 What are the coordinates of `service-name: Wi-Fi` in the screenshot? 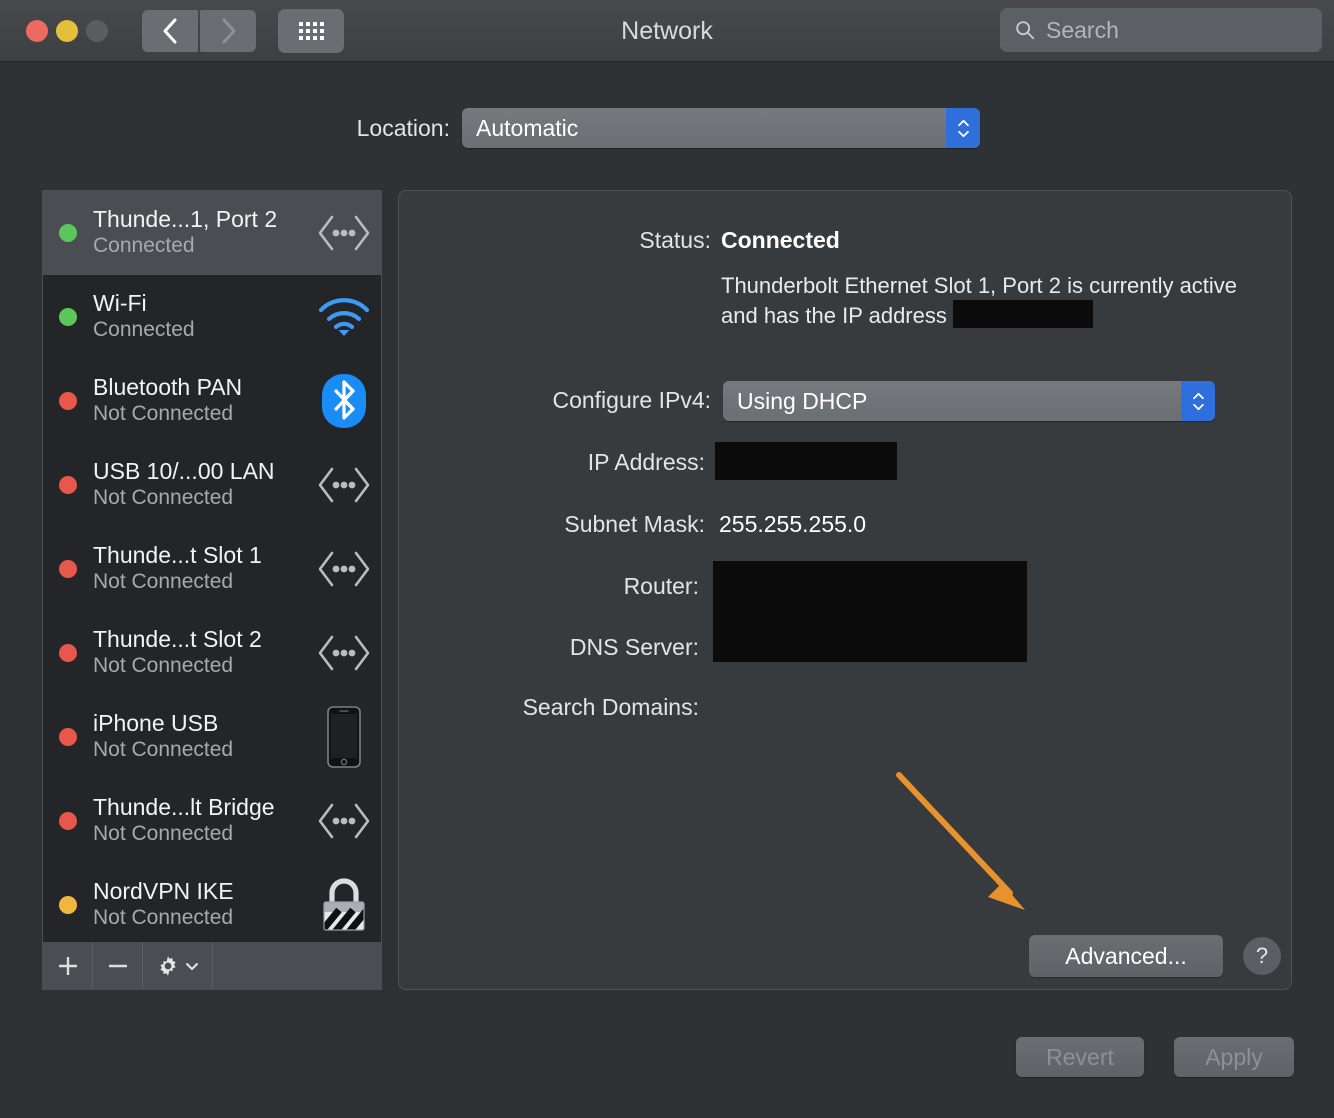 It's located at (120, 303).